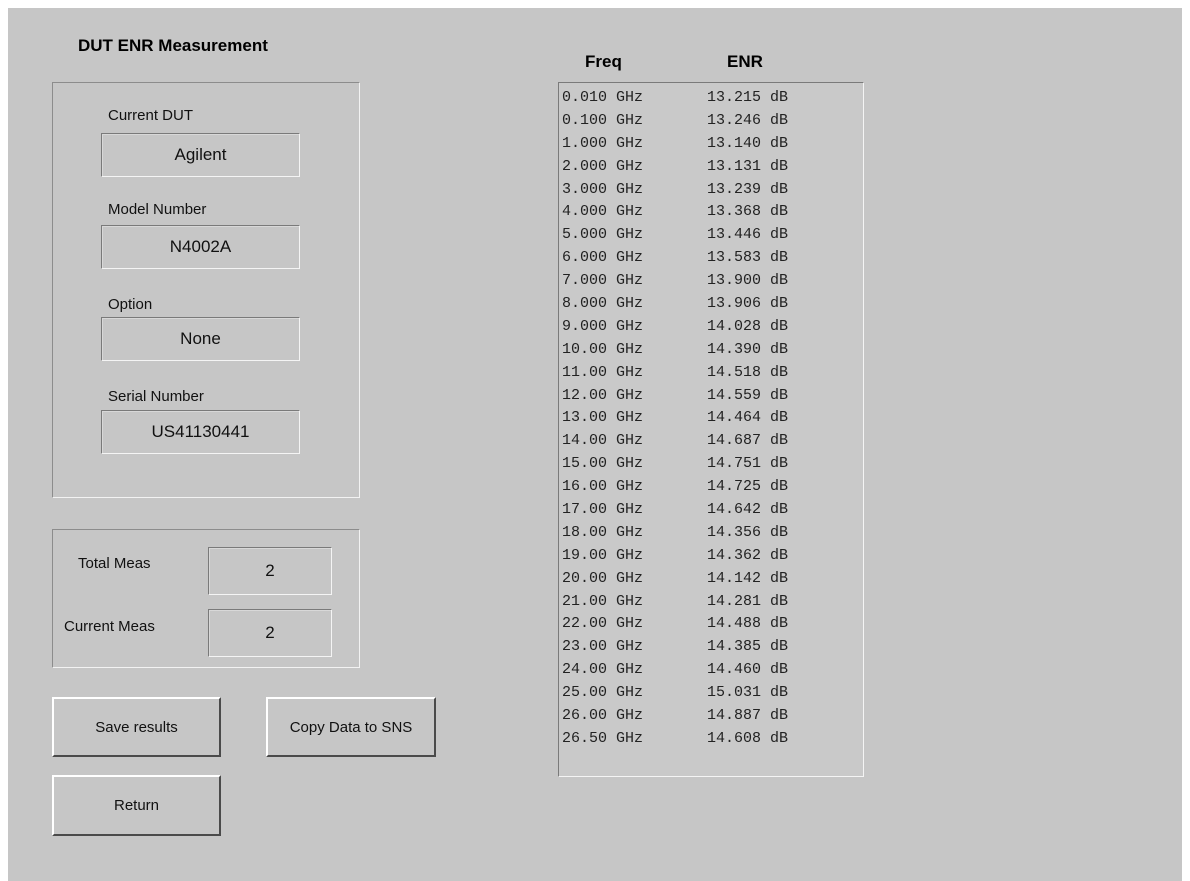  I want to click on freq-value: 0.010 GHz, so click(603, 97).